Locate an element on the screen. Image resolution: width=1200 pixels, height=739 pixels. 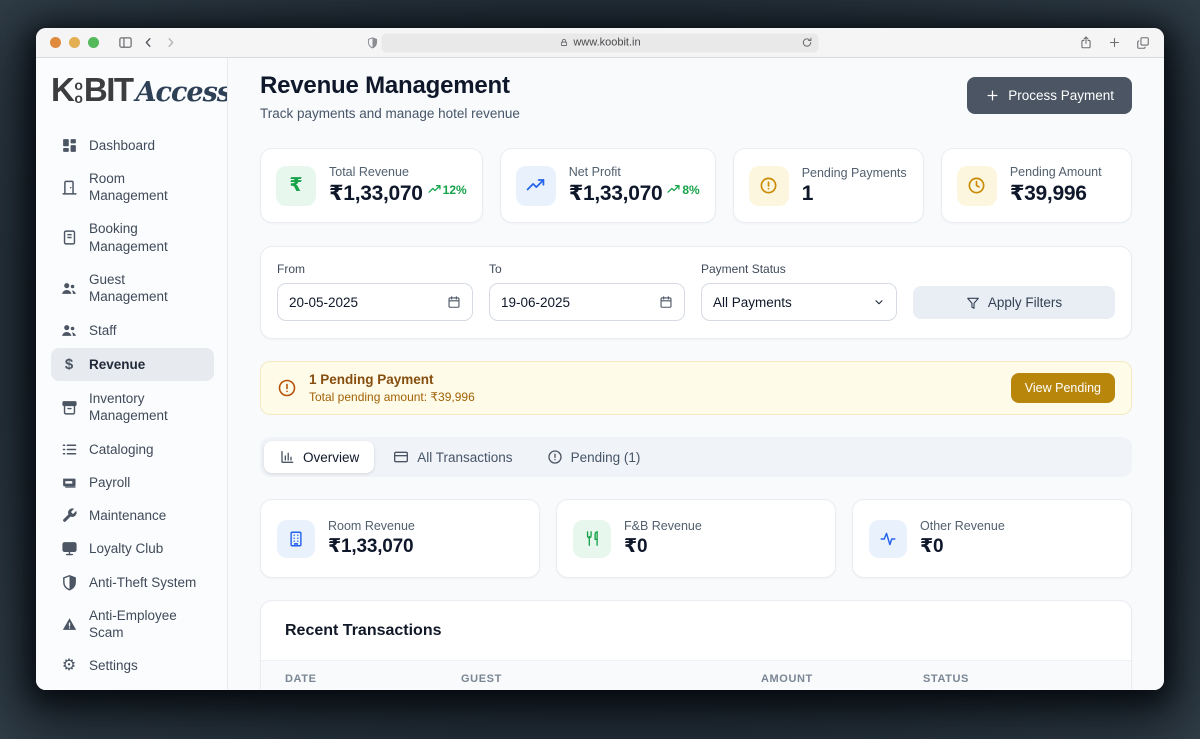
list-icon is located at coordinates (69, 449).